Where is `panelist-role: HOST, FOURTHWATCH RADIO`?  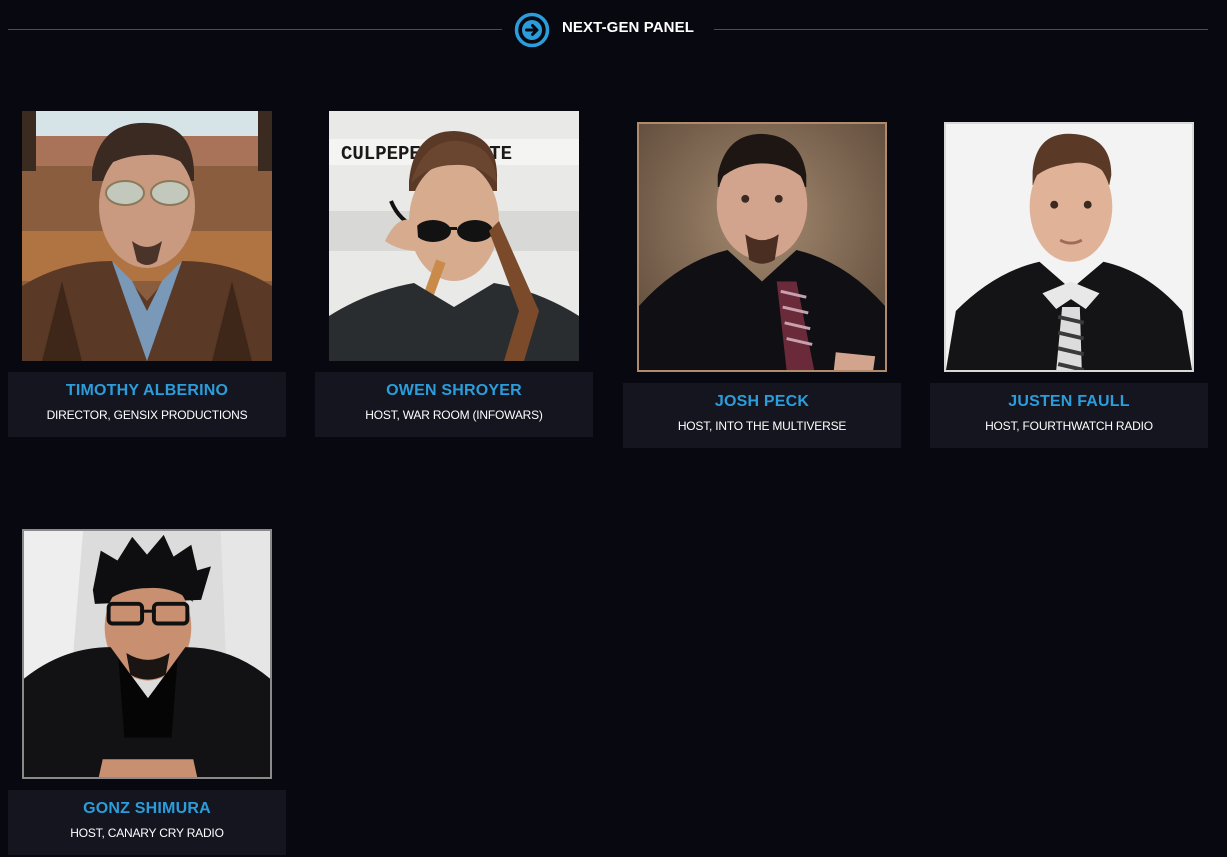 panelist-role: HOST, FOURTHWATCH RADIO is located at coordinates (1069, 426).